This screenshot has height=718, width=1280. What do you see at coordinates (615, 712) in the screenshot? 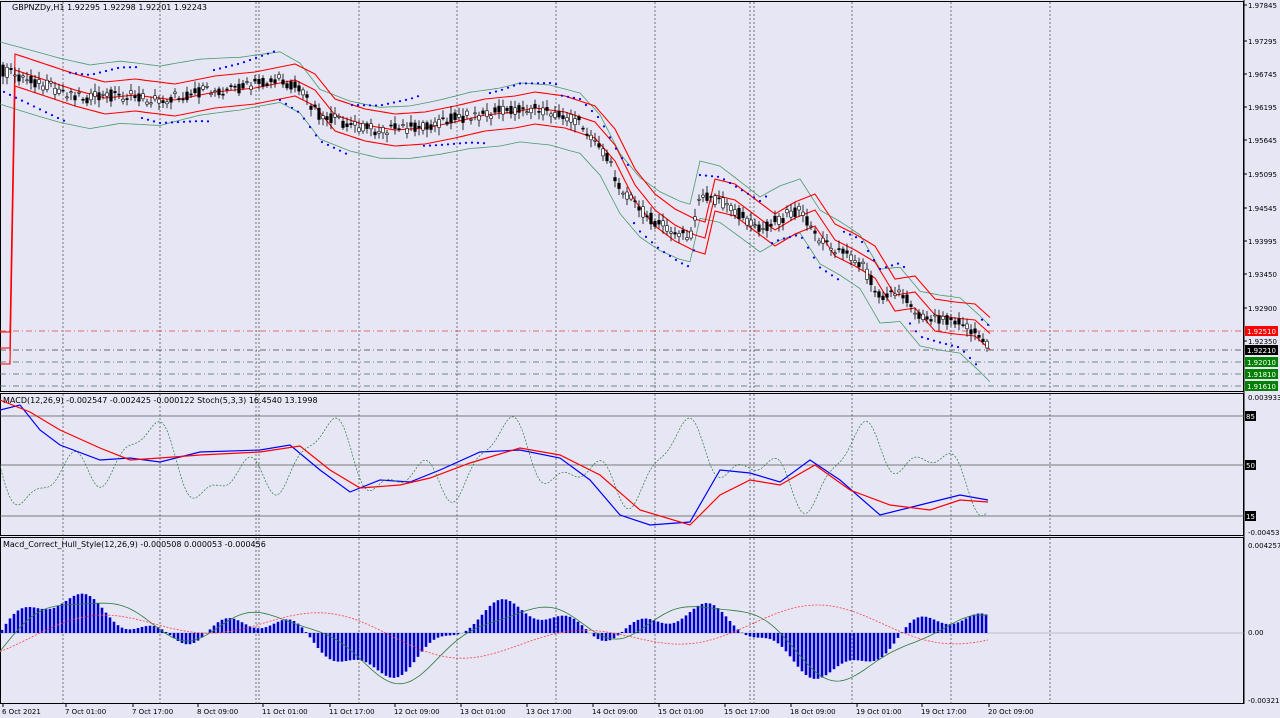
I see `time-label-9: 14 Oct 09:00` at bounding box center [615, 712].